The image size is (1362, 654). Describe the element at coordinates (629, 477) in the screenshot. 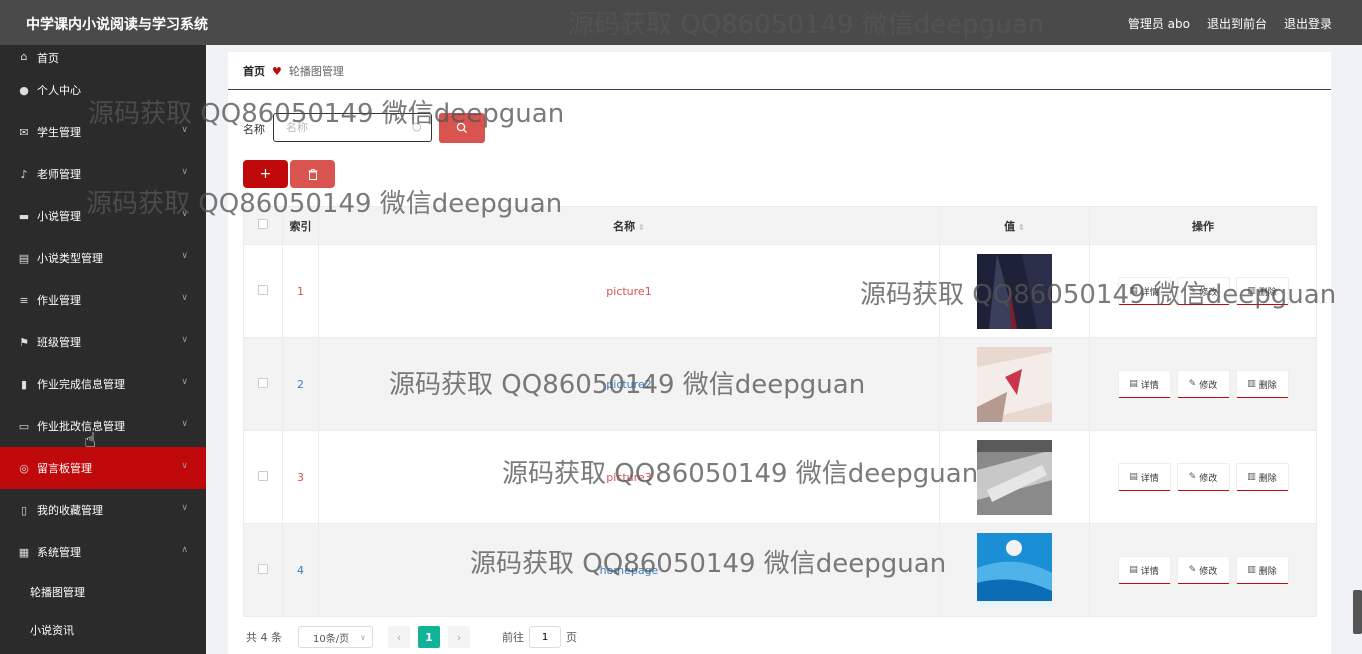

I see `row-name: picture3` at that location.